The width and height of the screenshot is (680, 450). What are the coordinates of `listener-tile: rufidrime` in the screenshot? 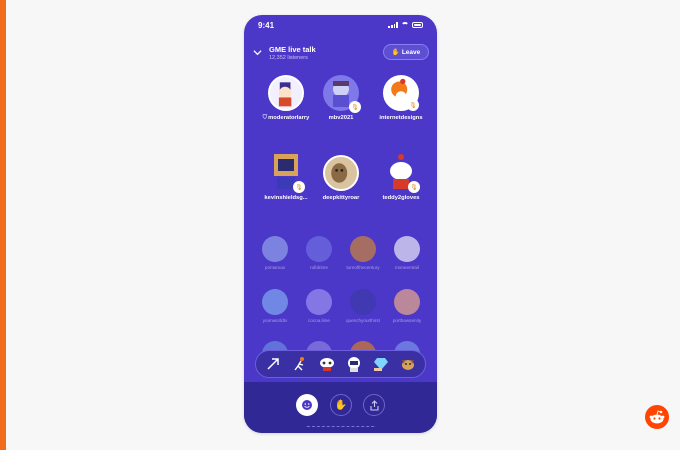 It's located at (319, 253).